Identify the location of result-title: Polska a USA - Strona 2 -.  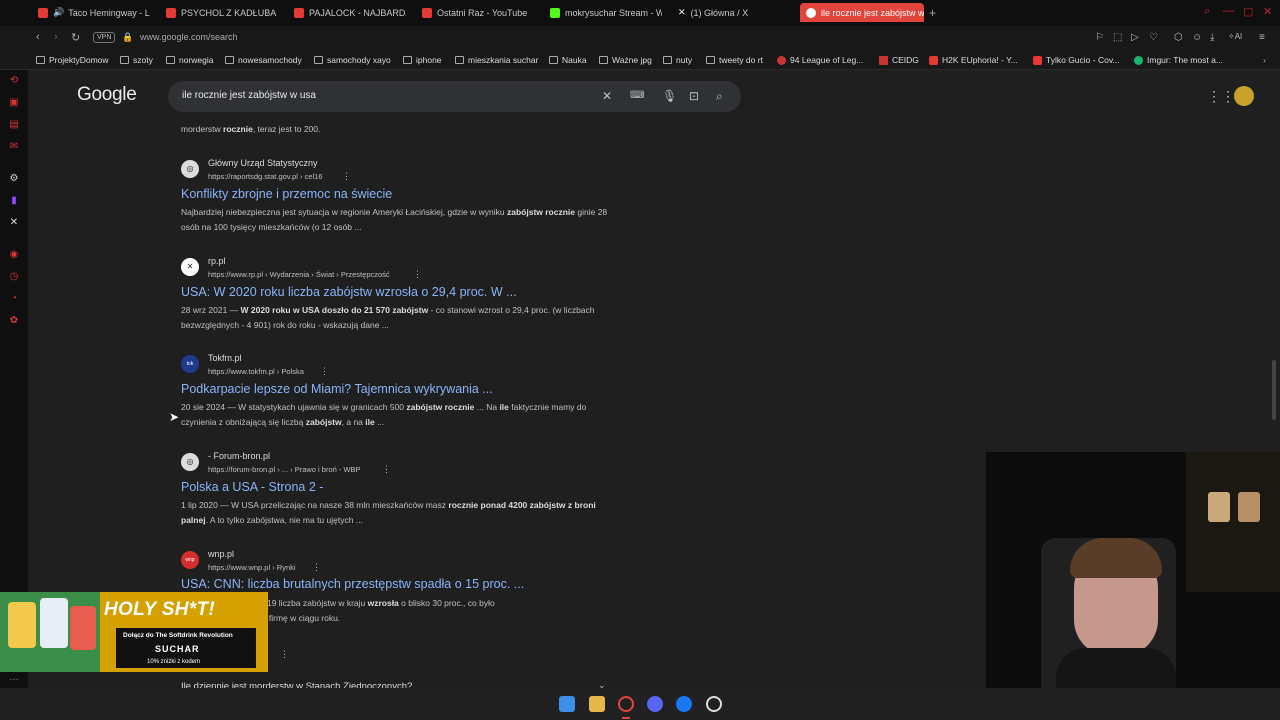
(252, 487).